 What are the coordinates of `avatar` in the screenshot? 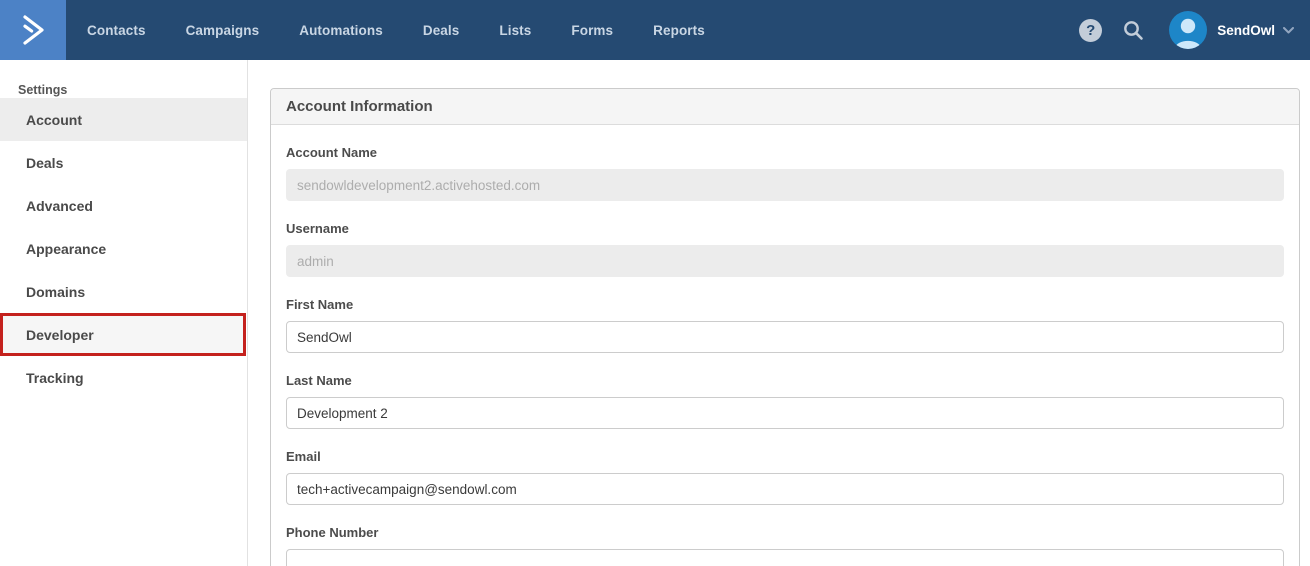 It's located at (1188, 30).